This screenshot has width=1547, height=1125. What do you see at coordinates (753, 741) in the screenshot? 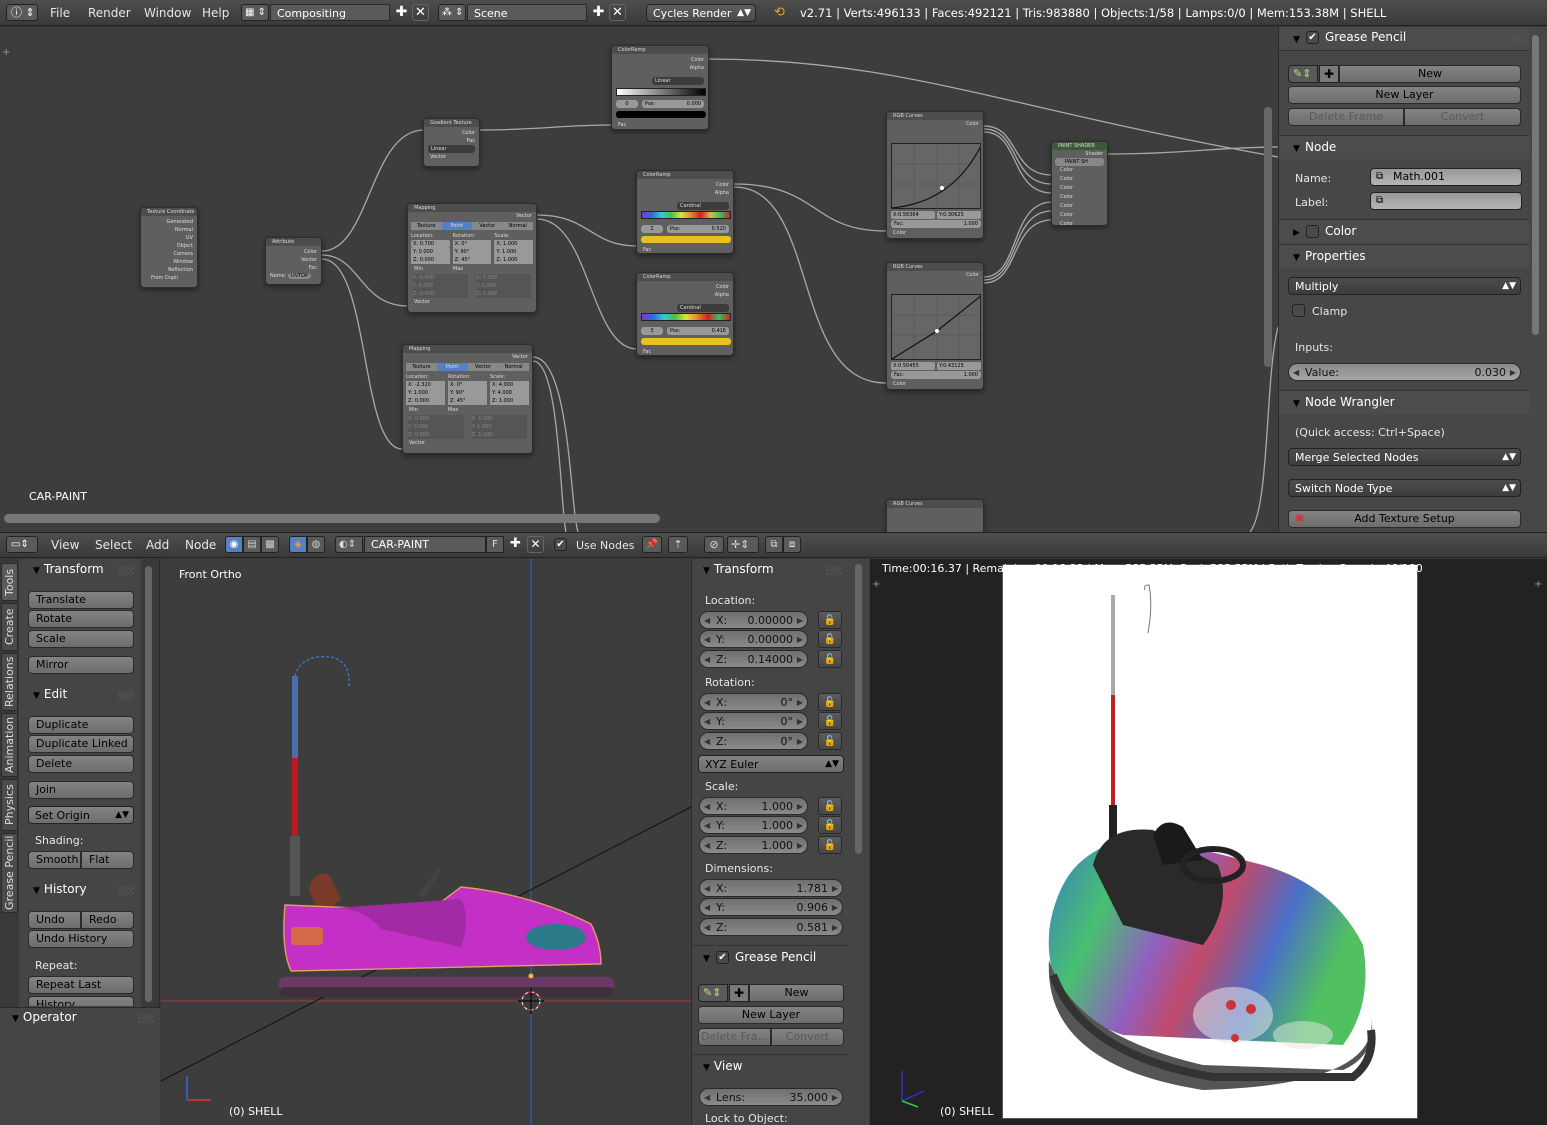
I see `rotation-z-field: ◀ Z: 0° ▶` at bounding box center [753, 741].